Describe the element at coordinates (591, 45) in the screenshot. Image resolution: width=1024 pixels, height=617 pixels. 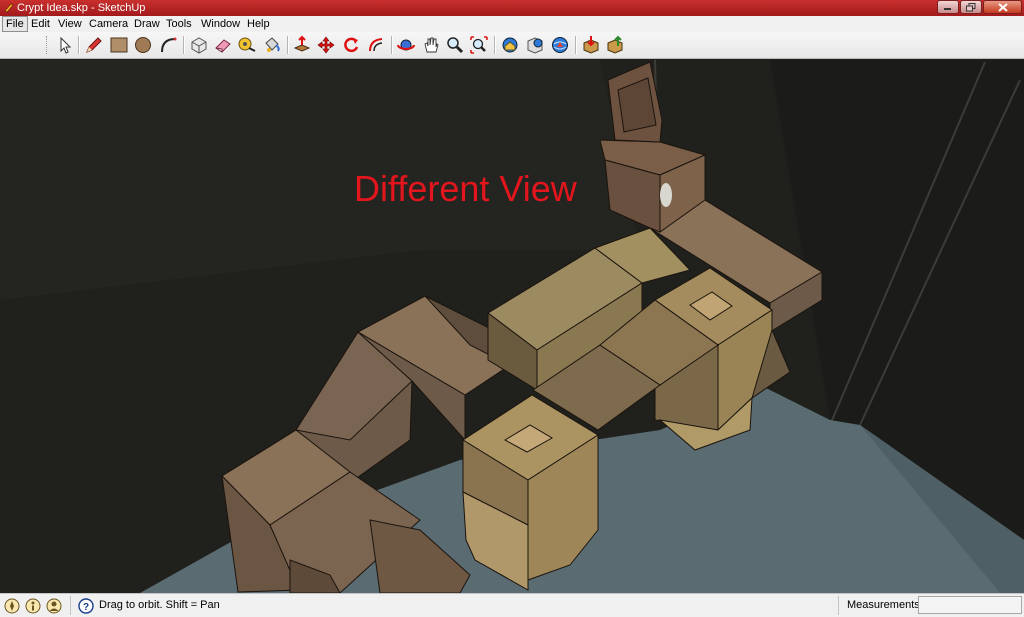
I see `get-components-icon` at that location.